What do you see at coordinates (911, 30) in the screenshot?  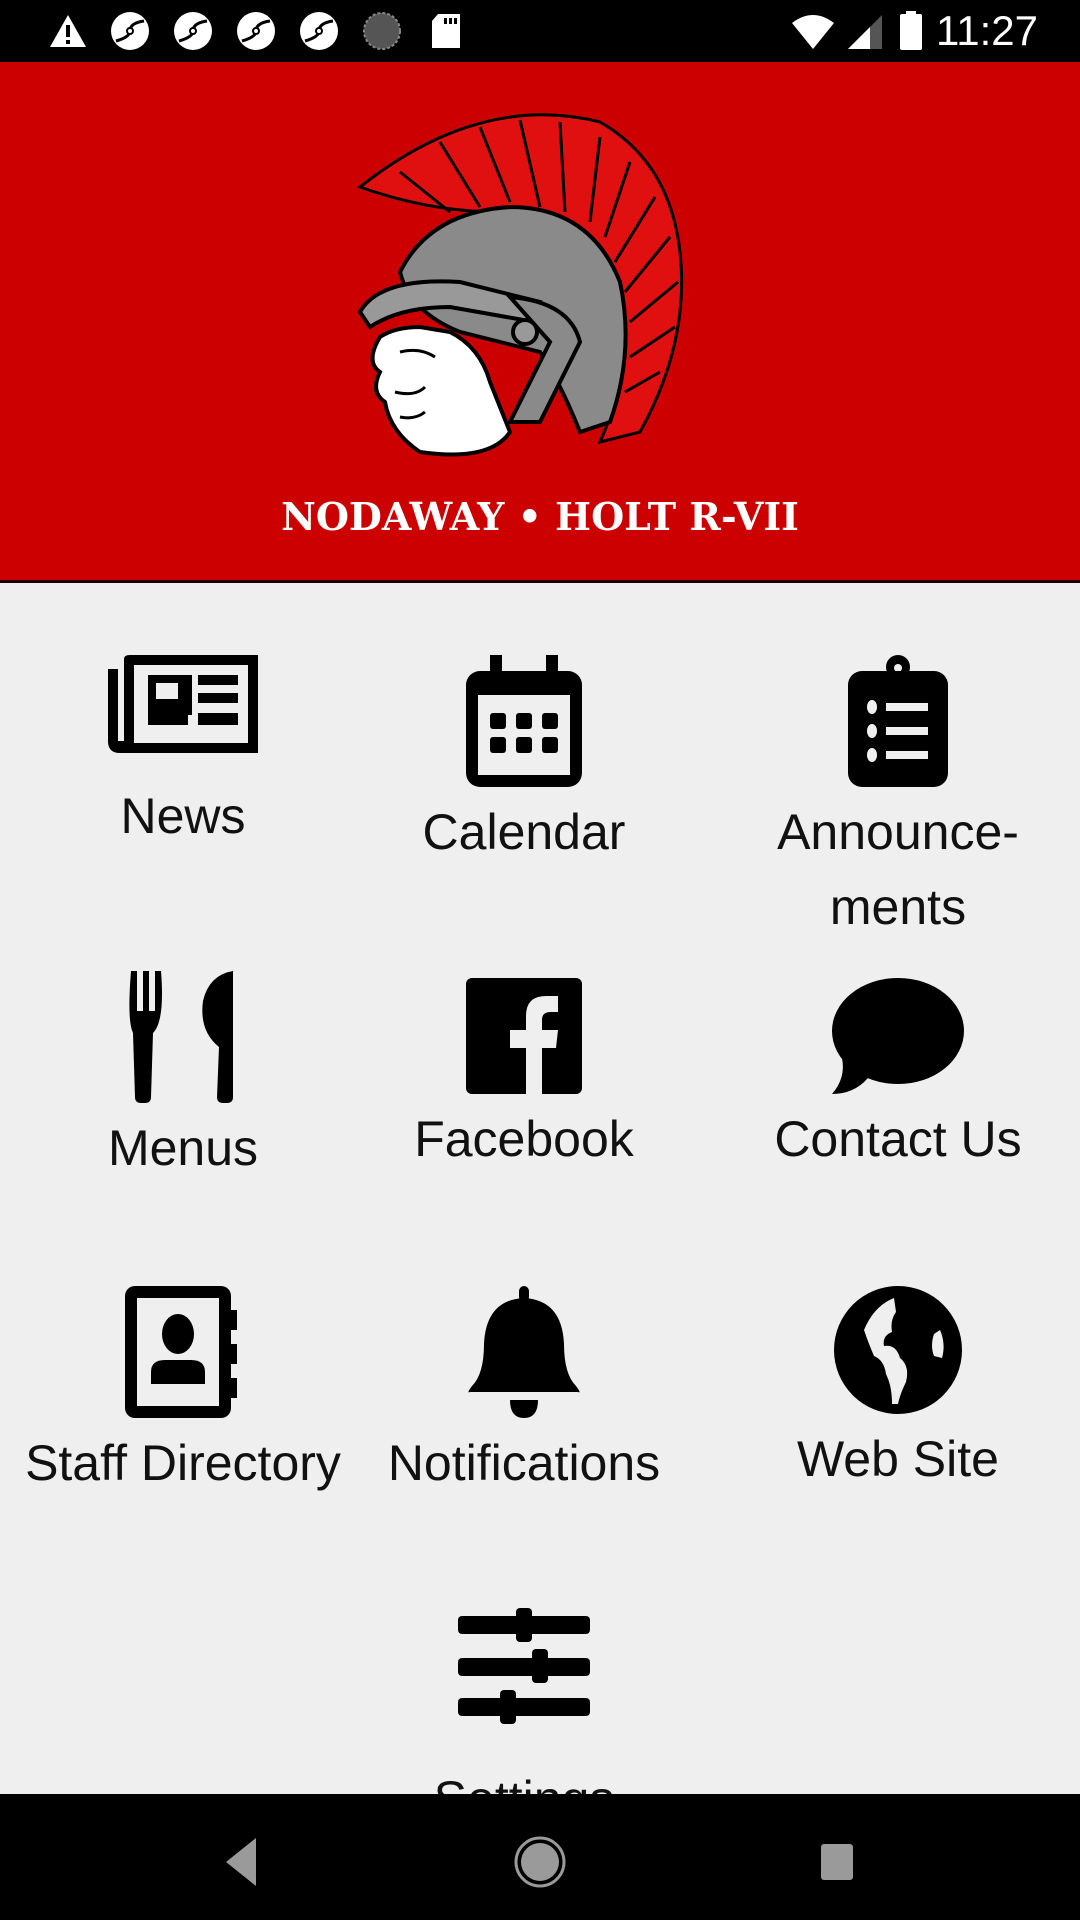 I see `battery-icon` at bounding box center [911, 30].